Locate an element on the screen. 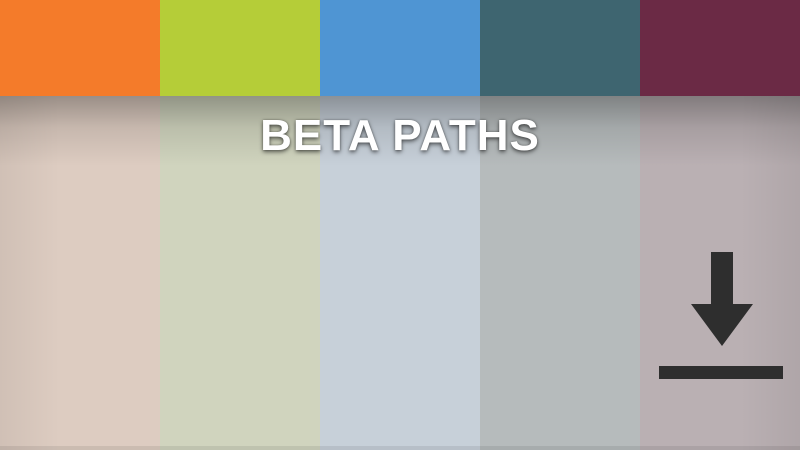  download-button is located at coordinates (721, 316).